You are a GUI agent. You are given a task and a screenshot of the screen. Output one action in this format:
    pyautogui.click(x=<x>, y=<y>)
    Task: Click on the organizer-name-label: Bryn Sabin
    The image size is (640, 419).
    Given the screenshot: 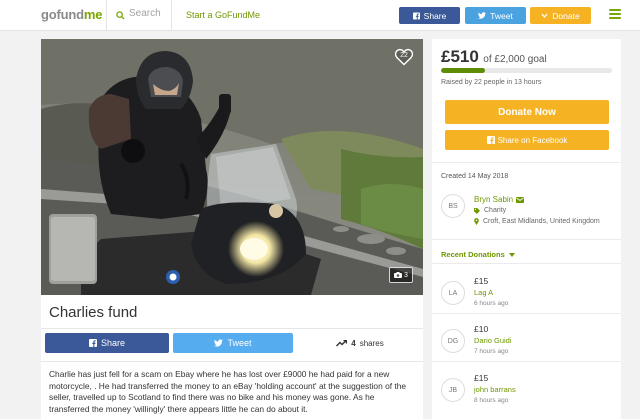 What is the action you would take?
    pyautogui.click(x=494, y=199)
    